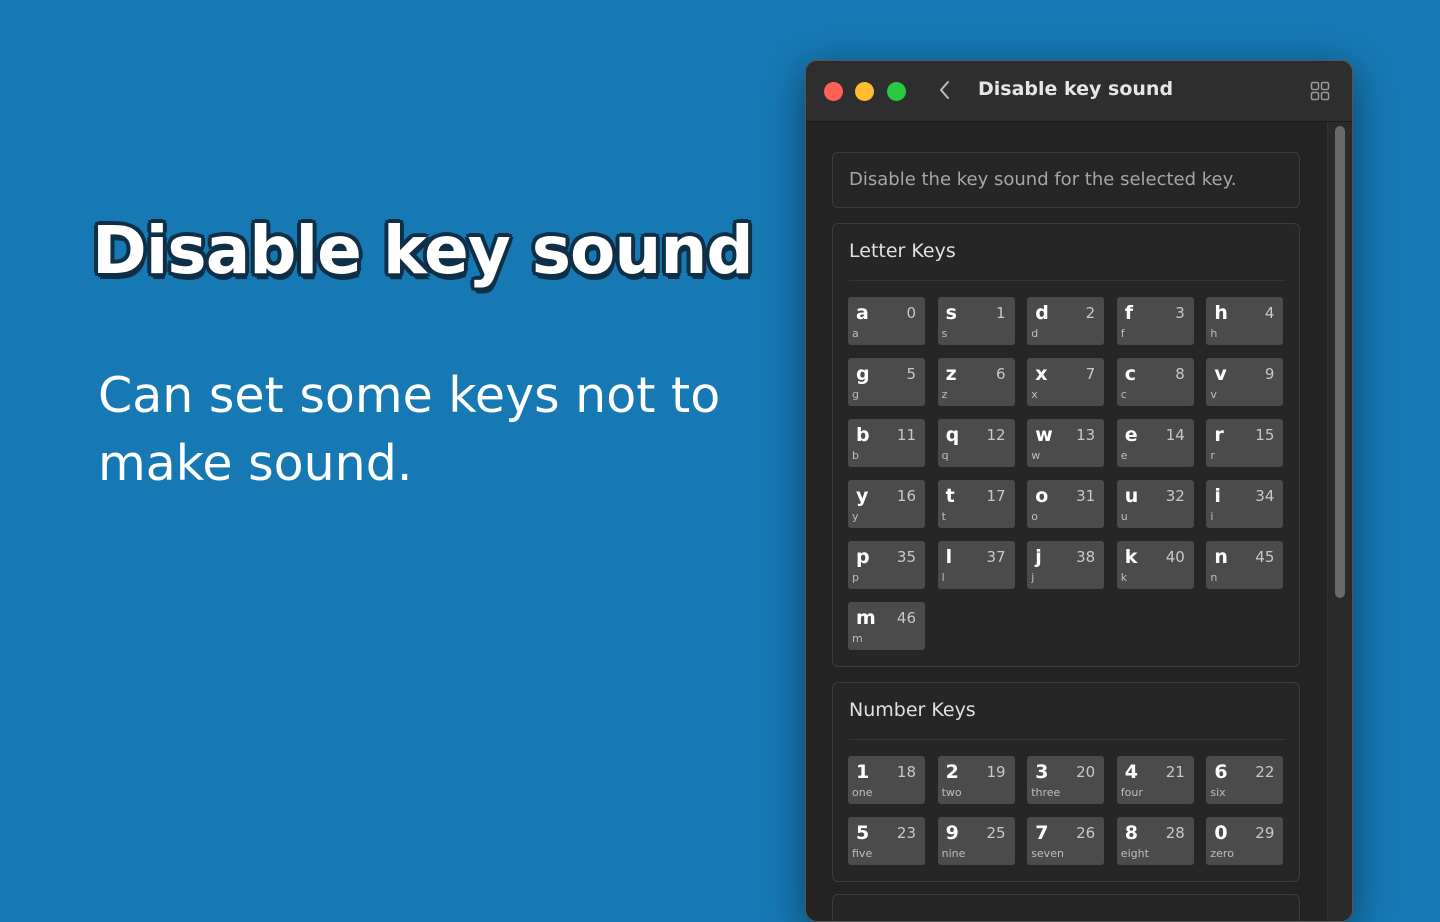  What do you see at coordinates (976, 443) in the screenshot?
I see `key-tile-q: q 12 q` at bounding box center [976, 443].